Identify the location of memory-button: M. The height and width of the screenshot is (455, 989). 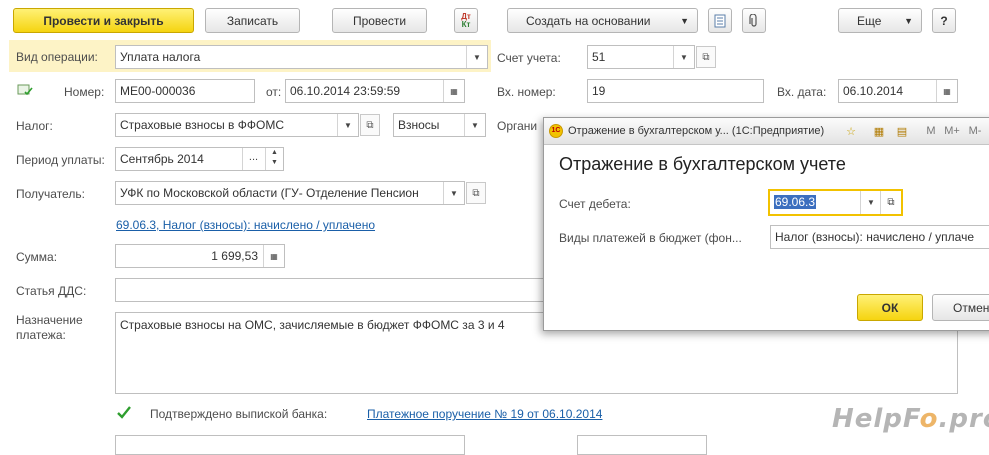
(931, 131).